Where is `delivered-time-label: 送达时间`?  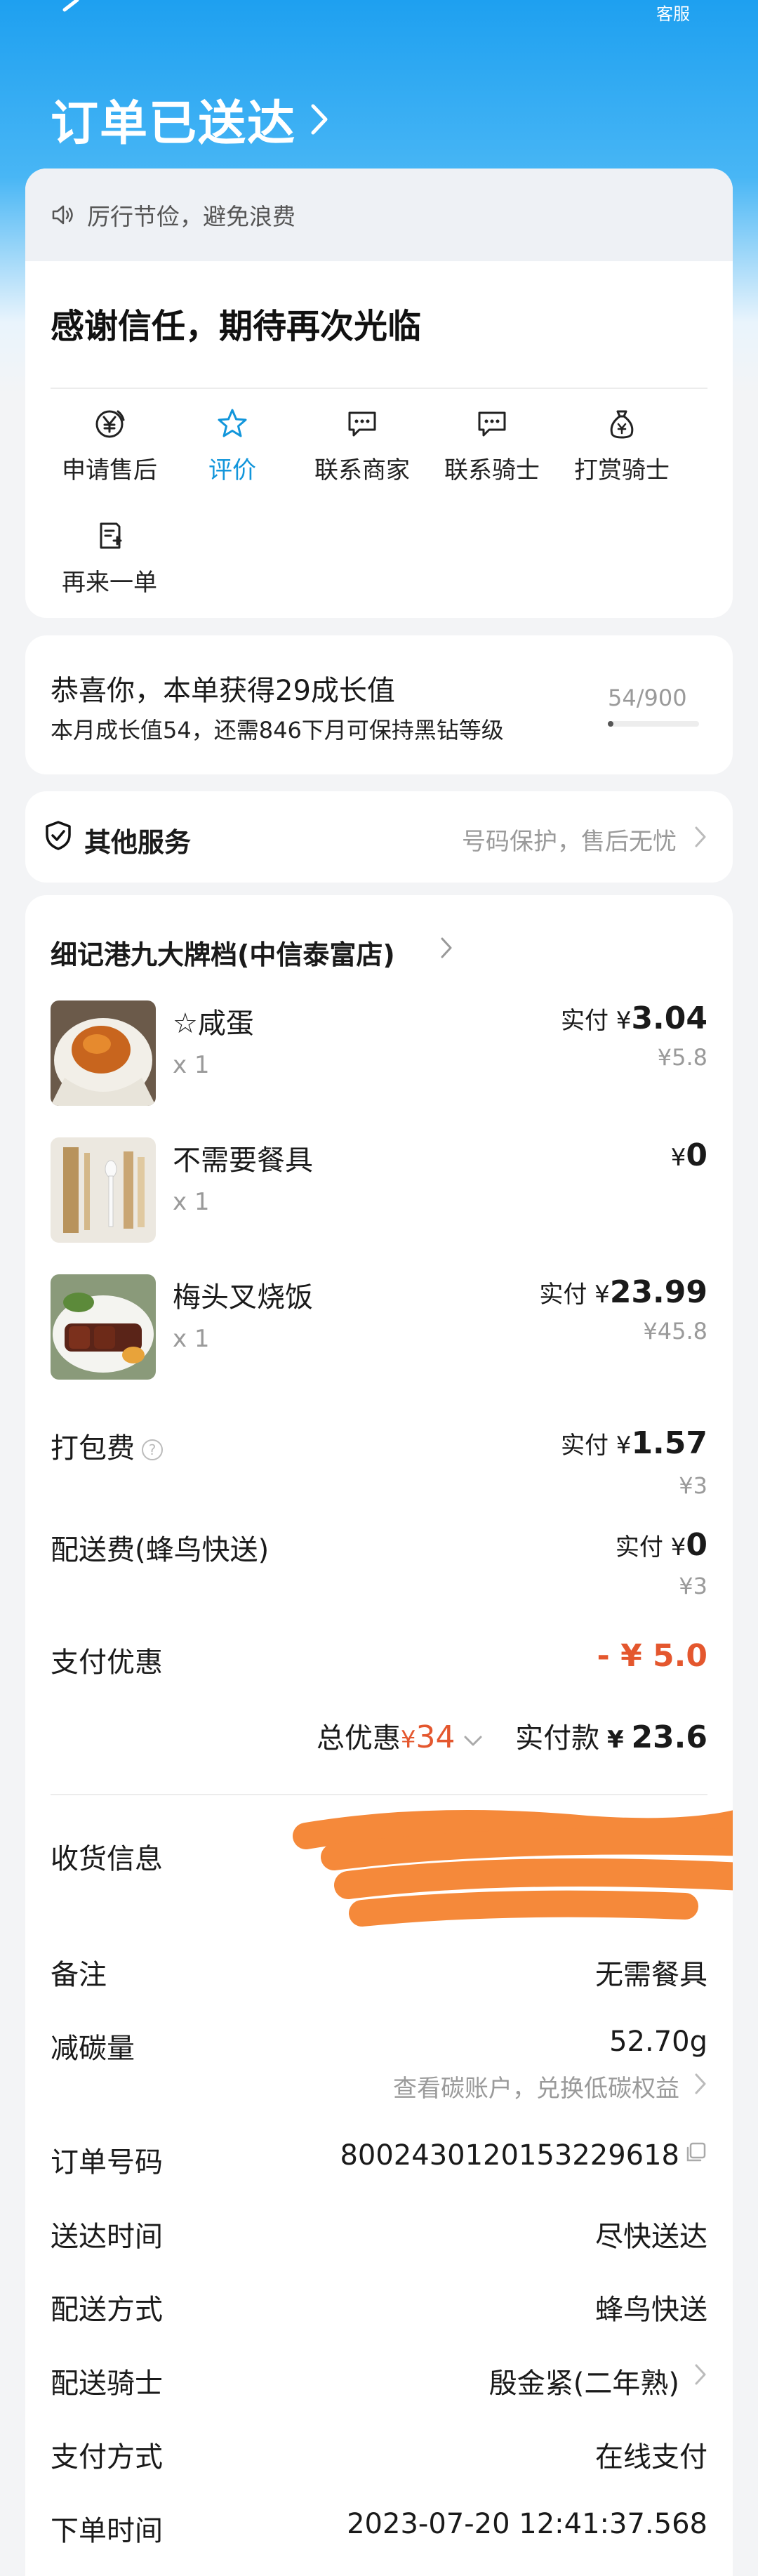
delivered-time-label: 送达时间 is located at coordinates (107, 2237).